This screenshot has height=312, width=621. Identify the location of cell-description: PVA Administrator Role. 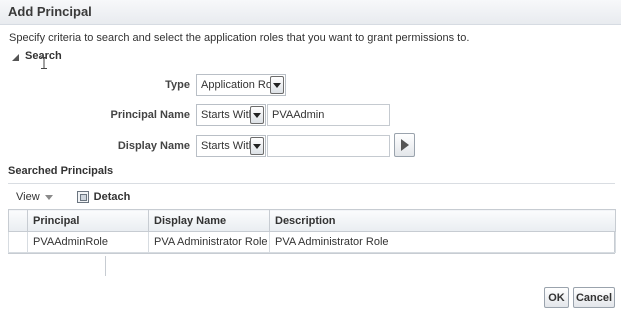
(442, 242).